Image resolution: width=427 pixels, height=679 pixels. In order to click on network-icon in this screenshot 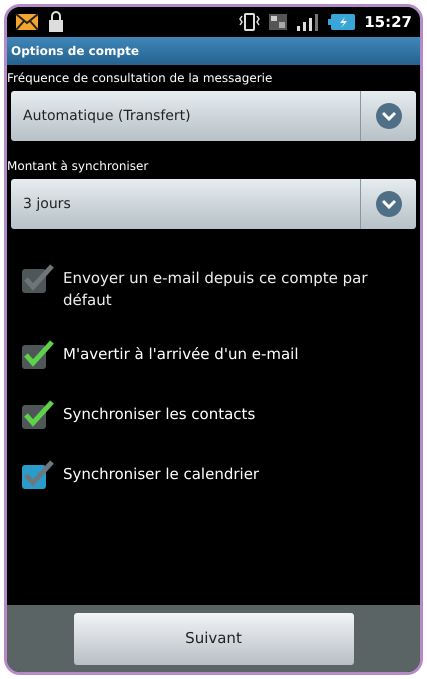, I will do `click(278, 22)`.